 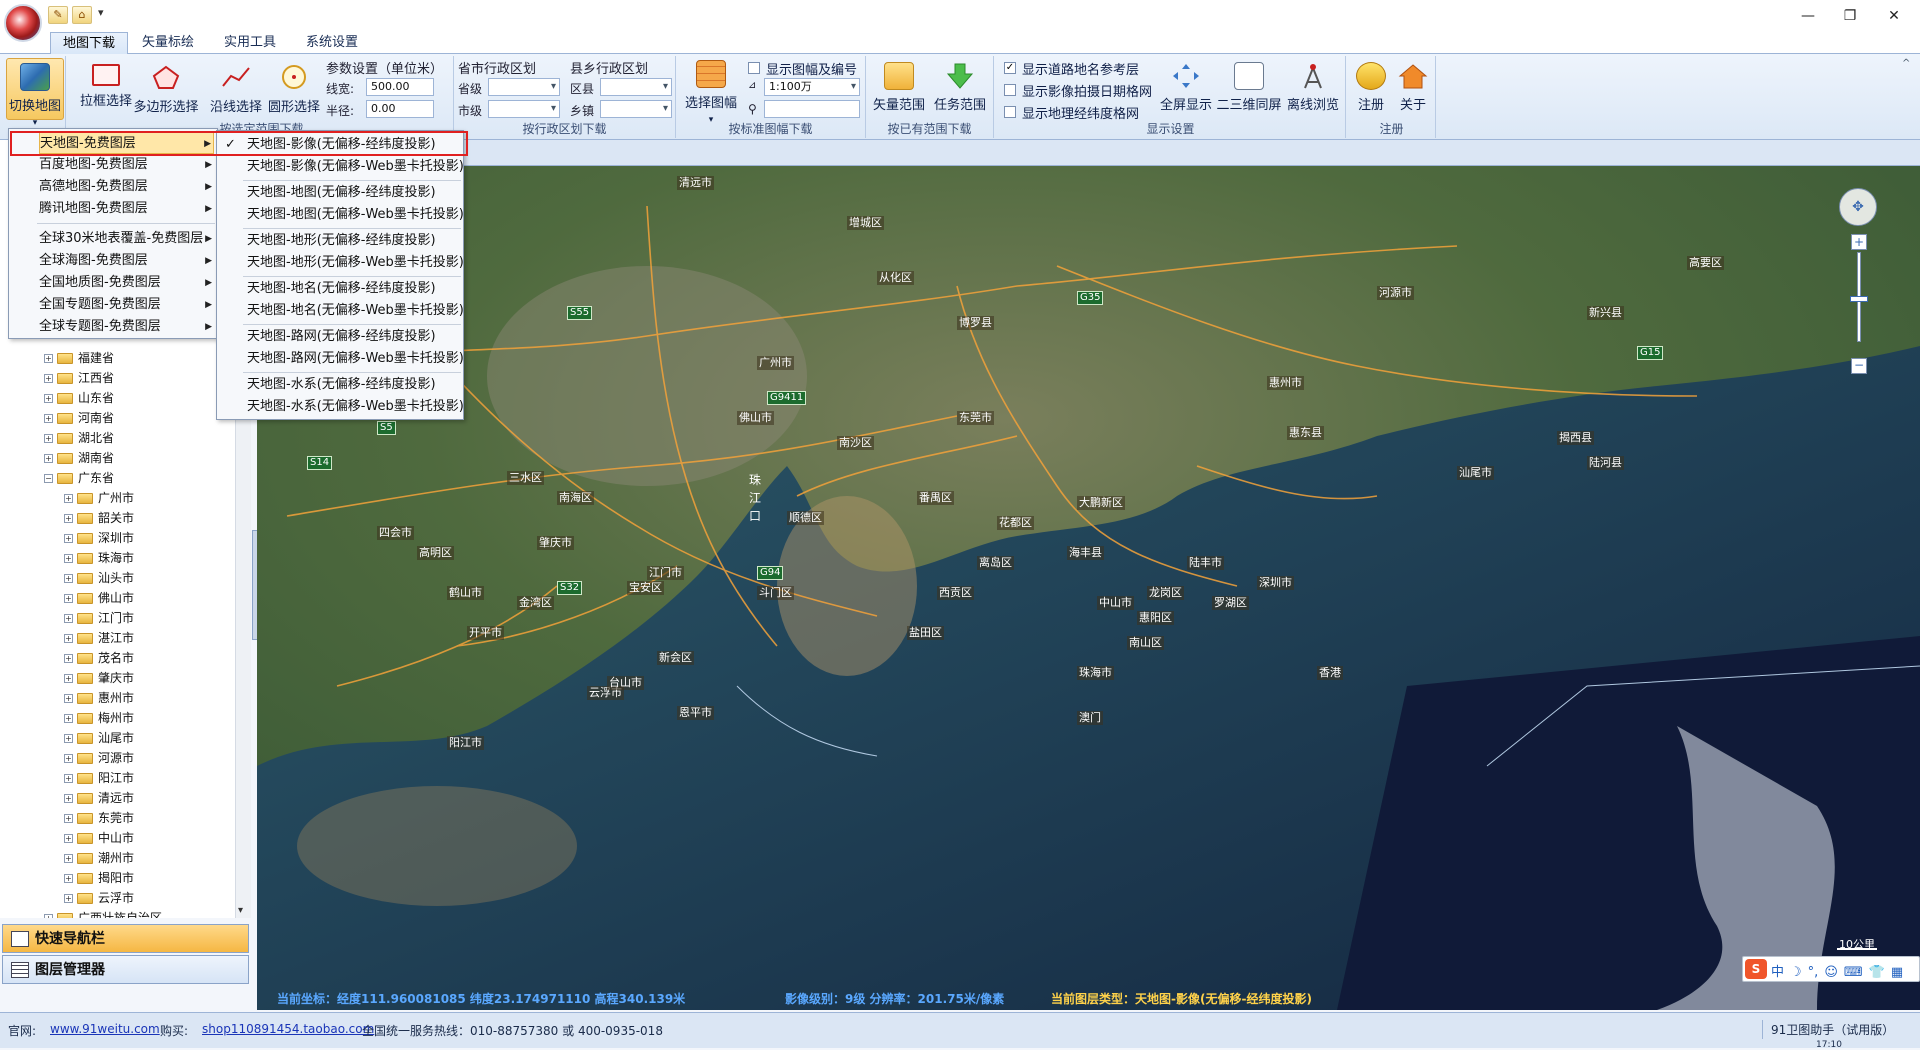 I want to click on tab-map-download: 地图下载, so click(x=89, y=43).